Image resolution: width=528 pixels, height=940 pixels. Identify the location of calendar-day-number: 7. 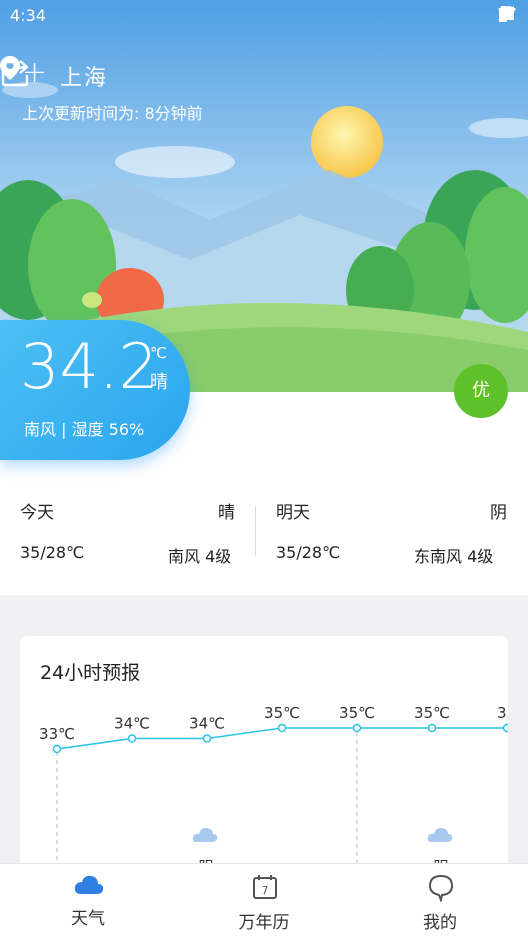
(265, 890).